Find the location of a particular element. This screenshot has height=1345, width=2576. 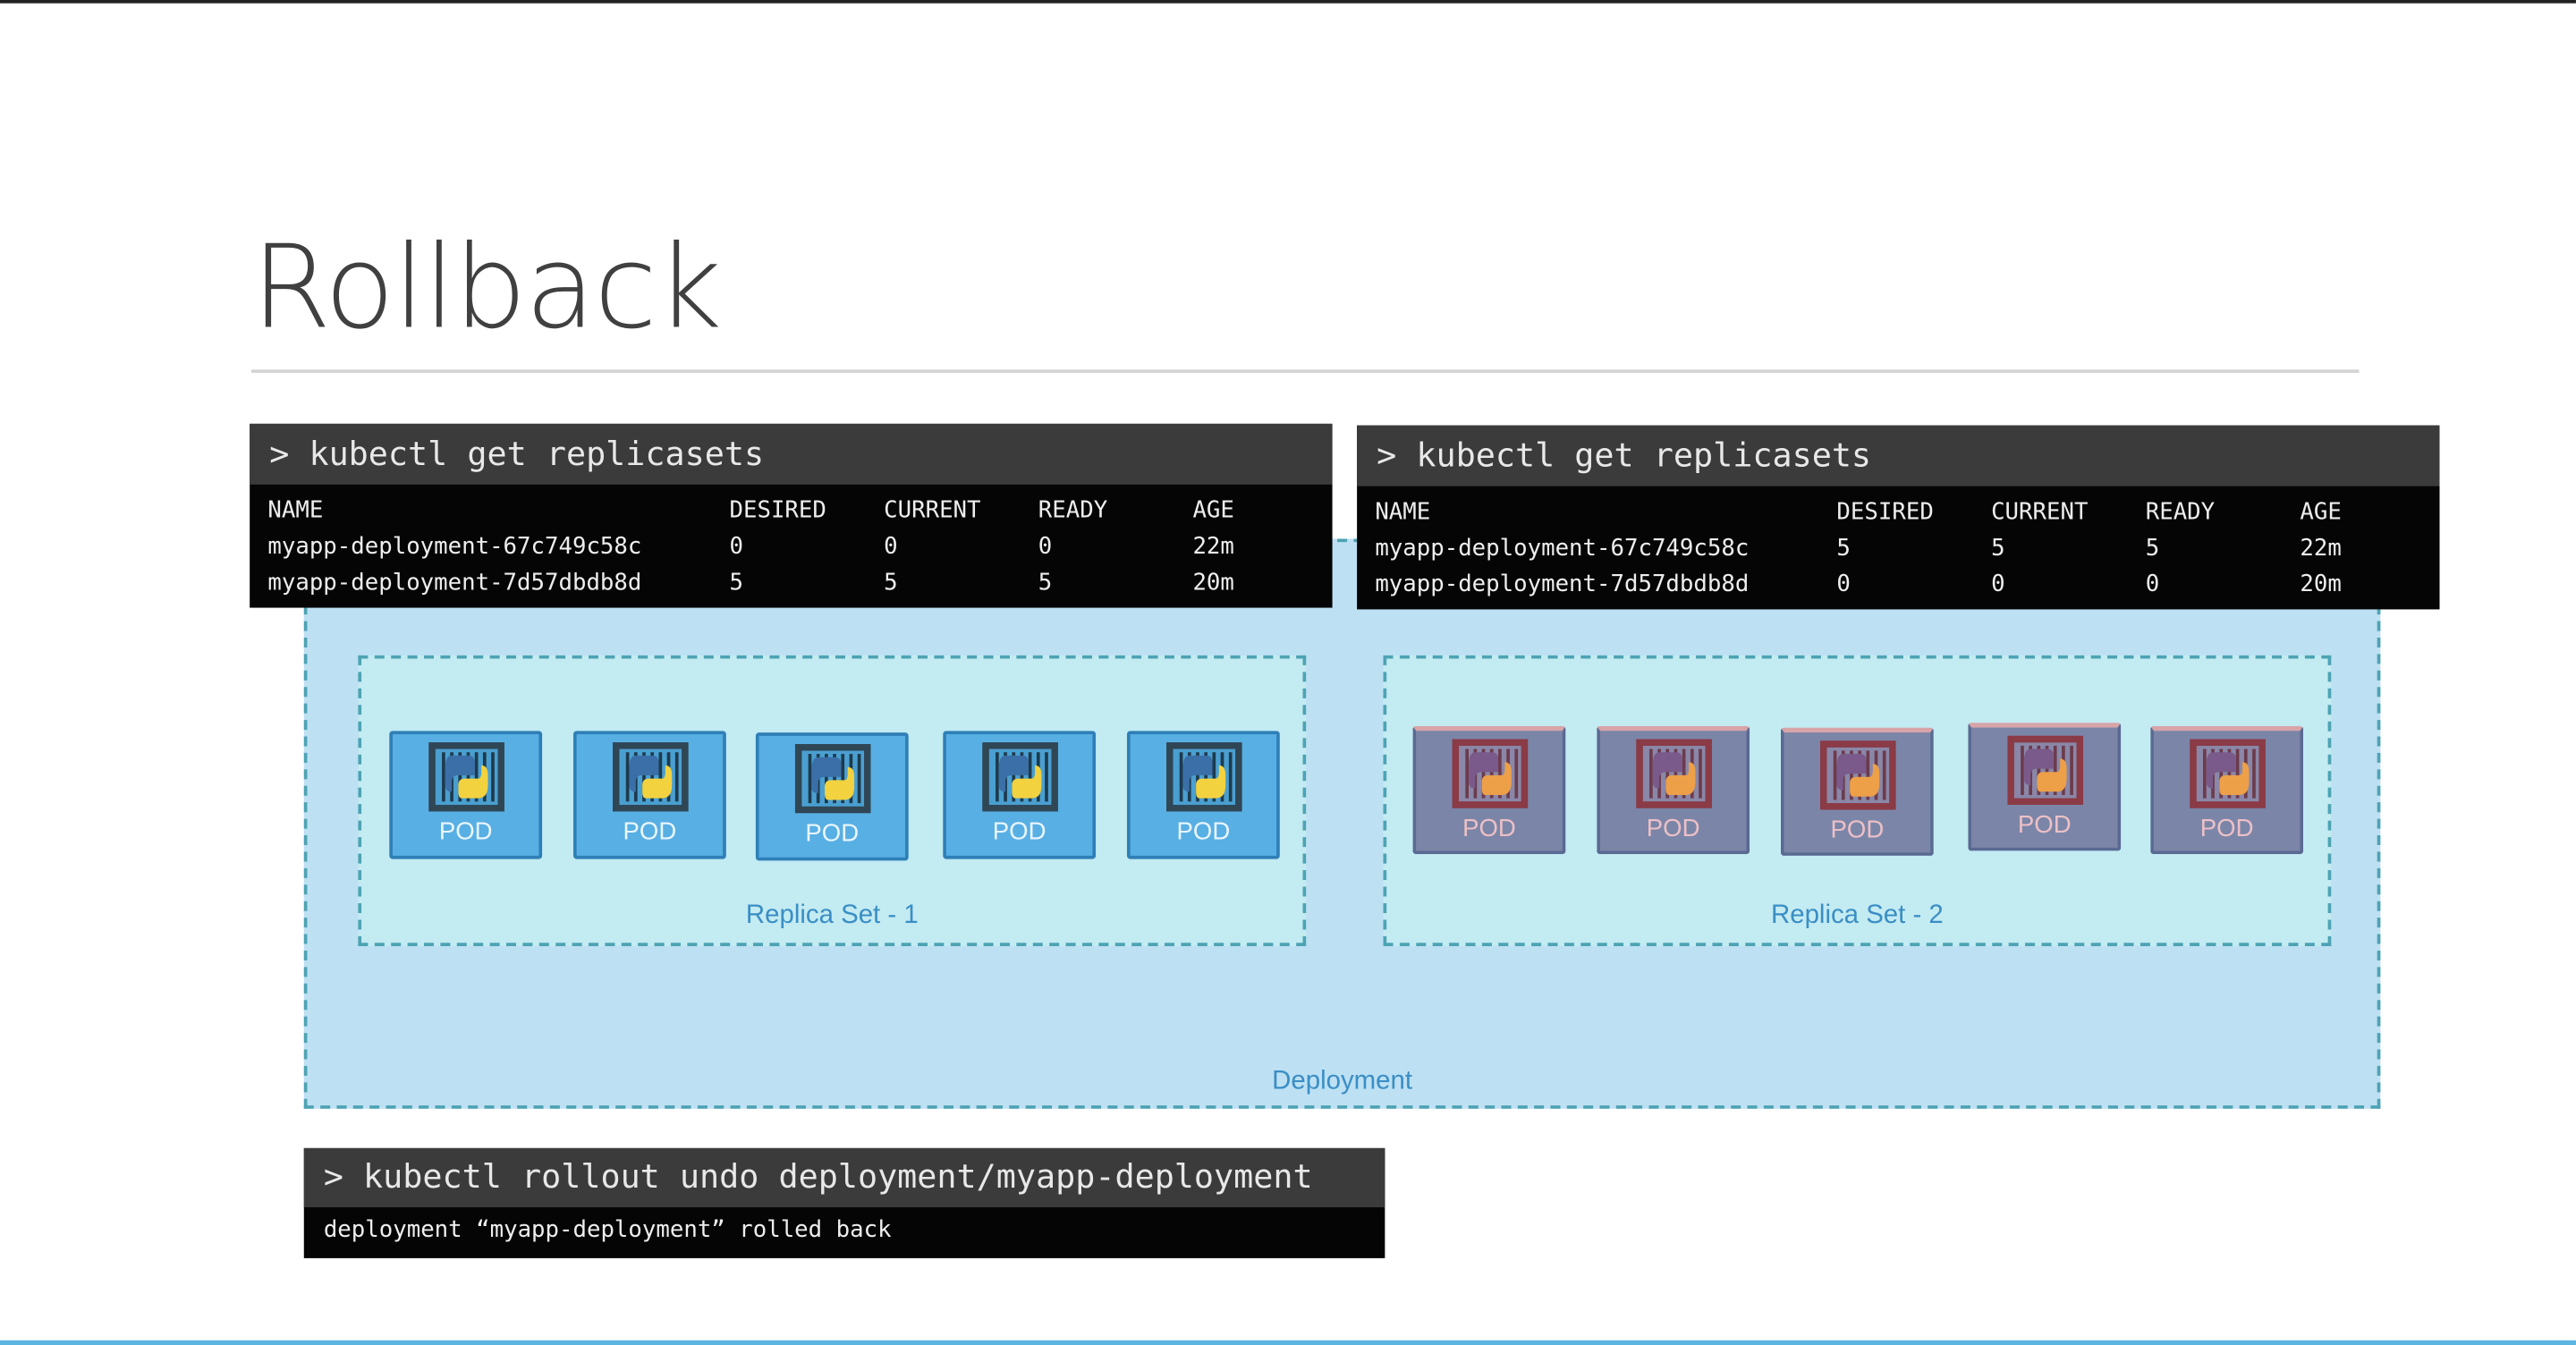

title-divider is located at coordinates (1305, 371).